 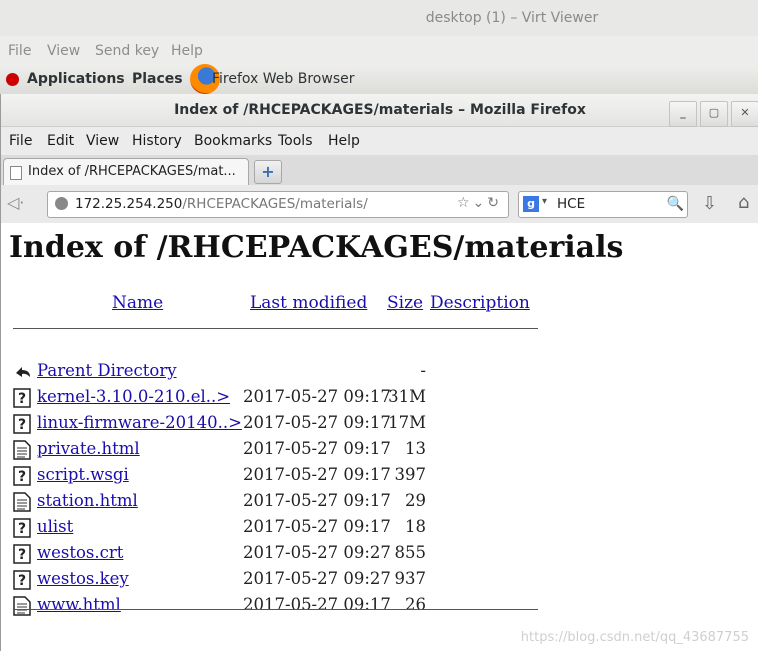 I want to click on dropdown-chevron-icon: ⌄, so click(x=480, y=203).